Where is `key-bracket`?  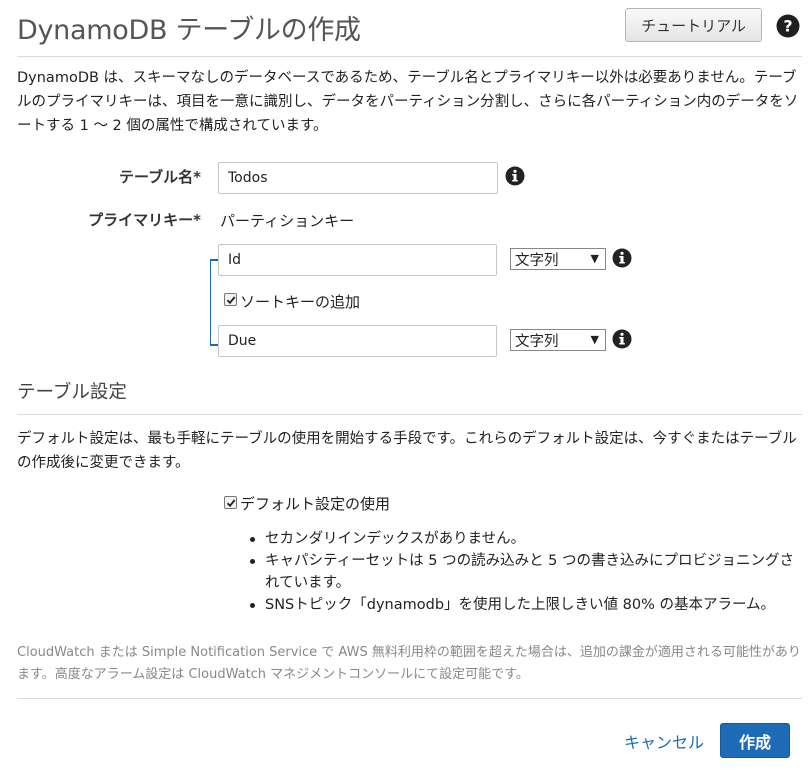 key-bracket is located at coordinates (210, 302).